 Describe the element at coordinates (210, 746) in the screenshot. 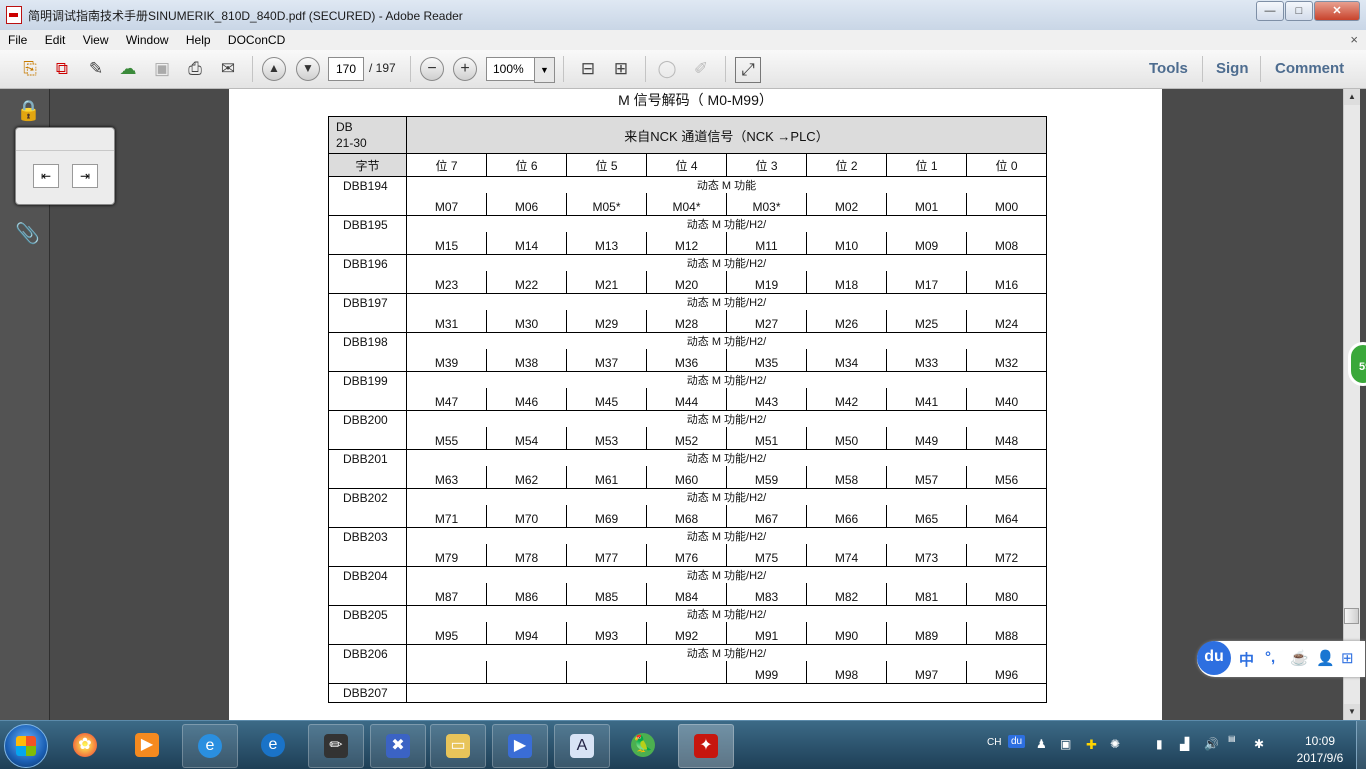

I see `taskbar-app-ie1: e` at that location.